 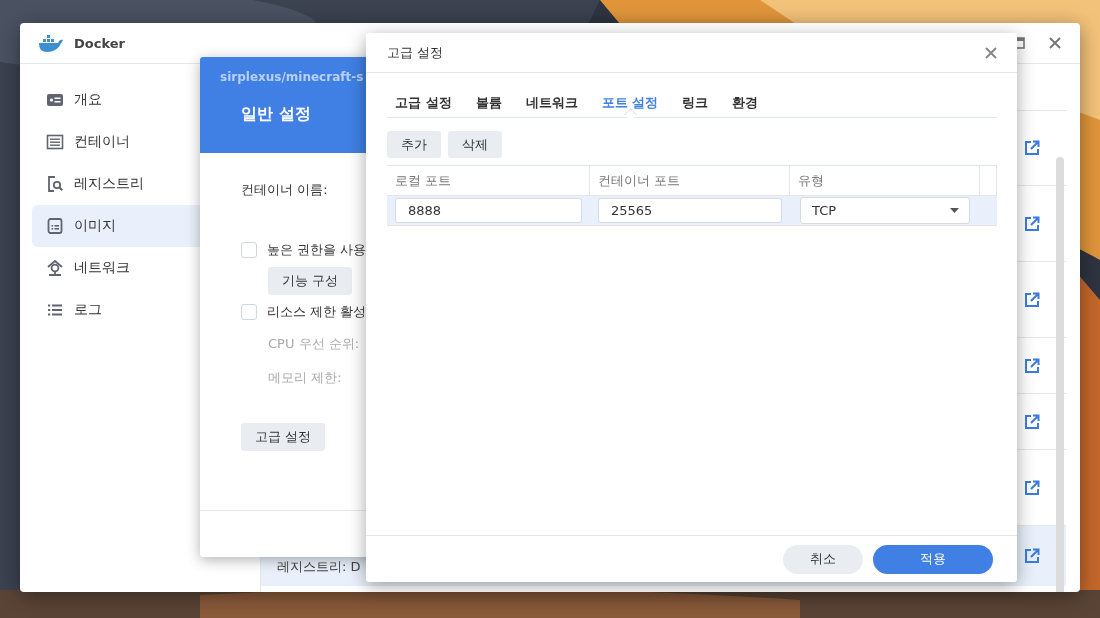 I want to click on tab: 링크, so click(x=695, y=103).